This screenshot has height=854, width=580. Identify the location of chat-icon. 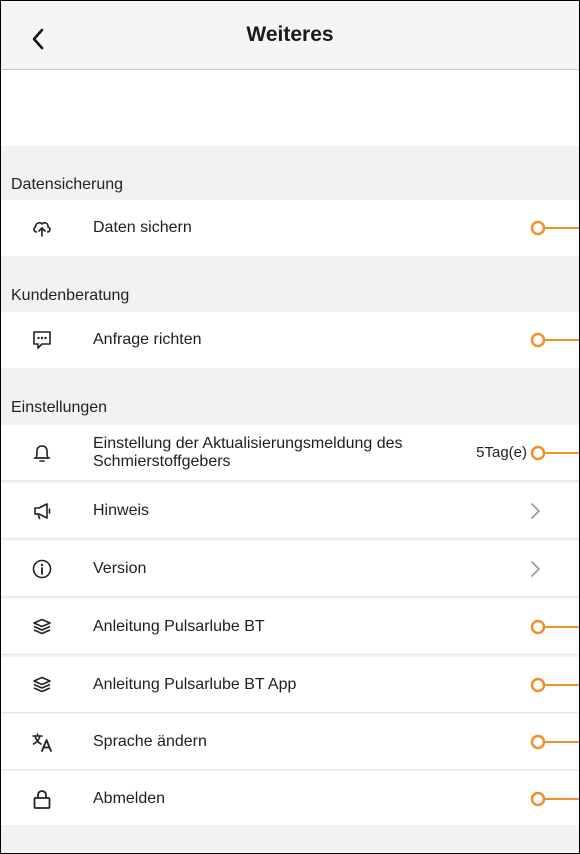
(42, 340).